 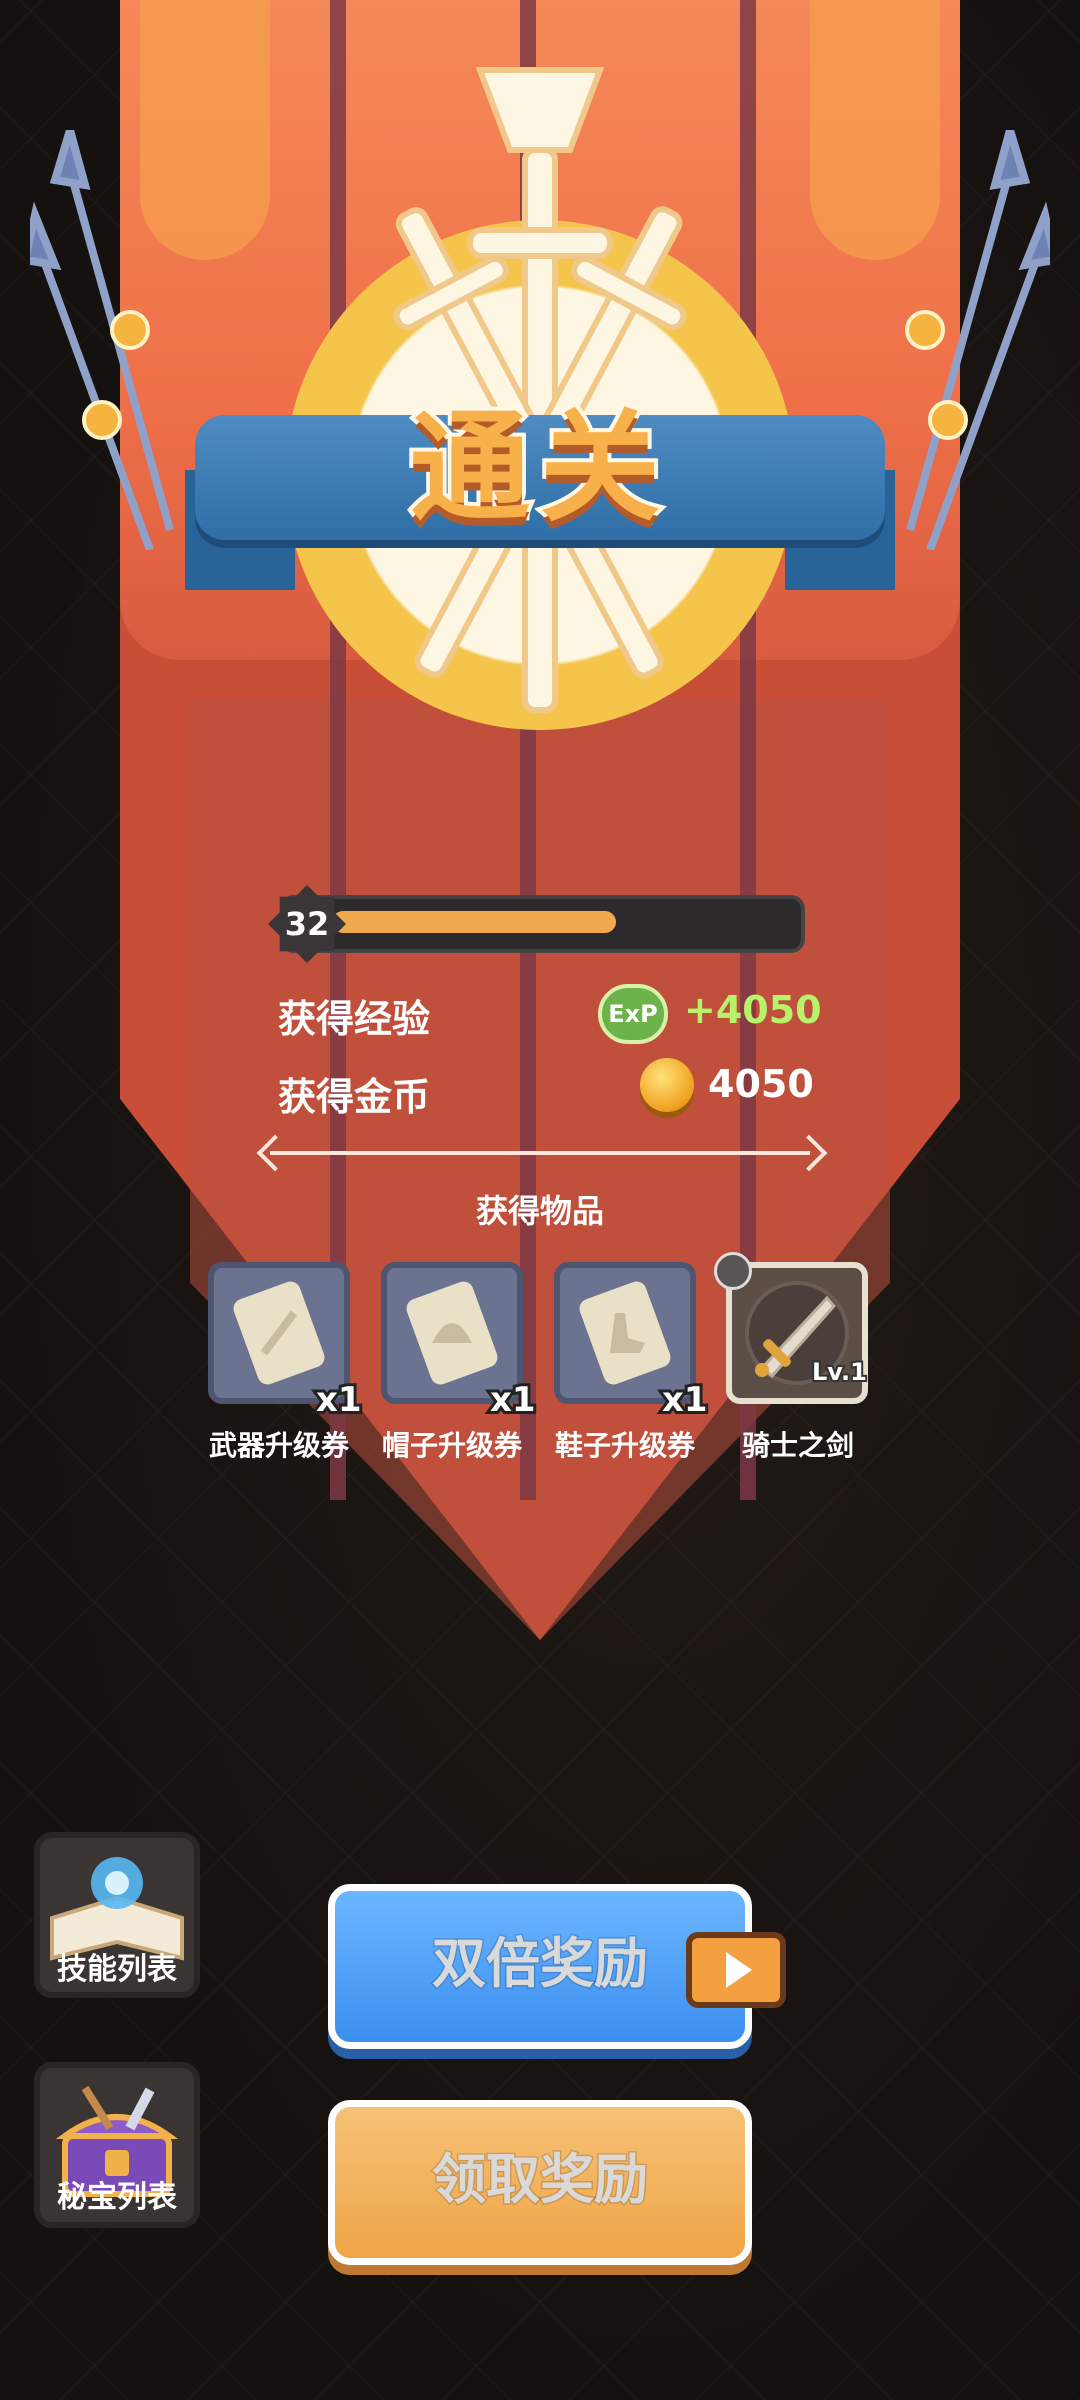 What do you see at coordinates (633, 1014) in the screenshot?
I see `exp-icon: ExP` at bounding box center [633, 1014].